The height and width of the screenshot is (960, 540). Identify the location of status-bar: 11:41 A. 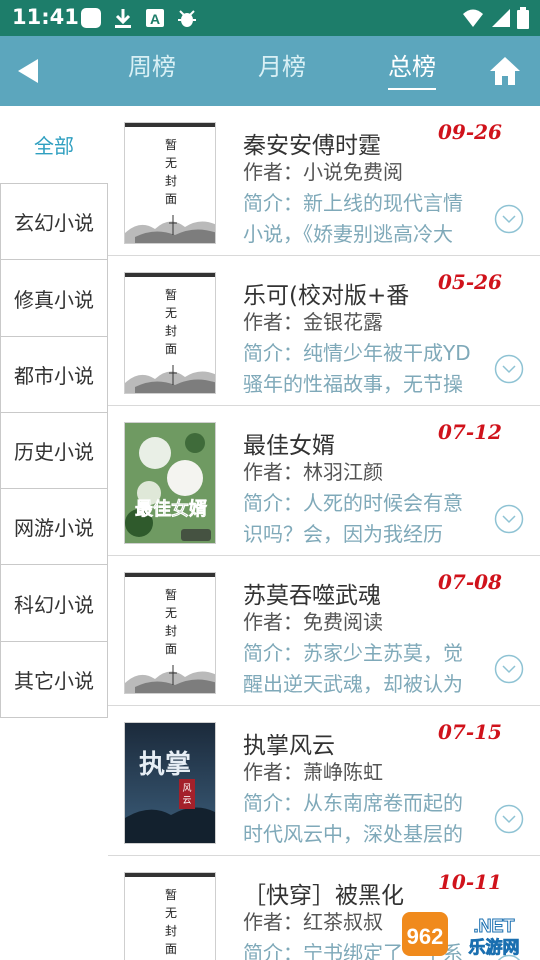
(270, 18).